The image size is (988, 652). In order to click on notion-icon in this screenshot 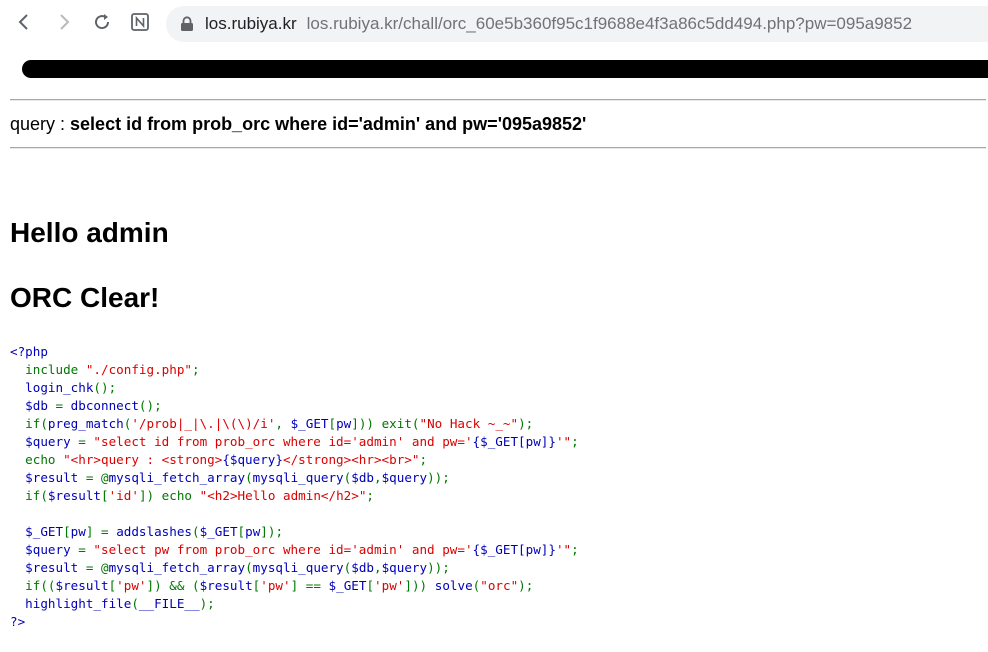, I will do `click(140, 22)`.